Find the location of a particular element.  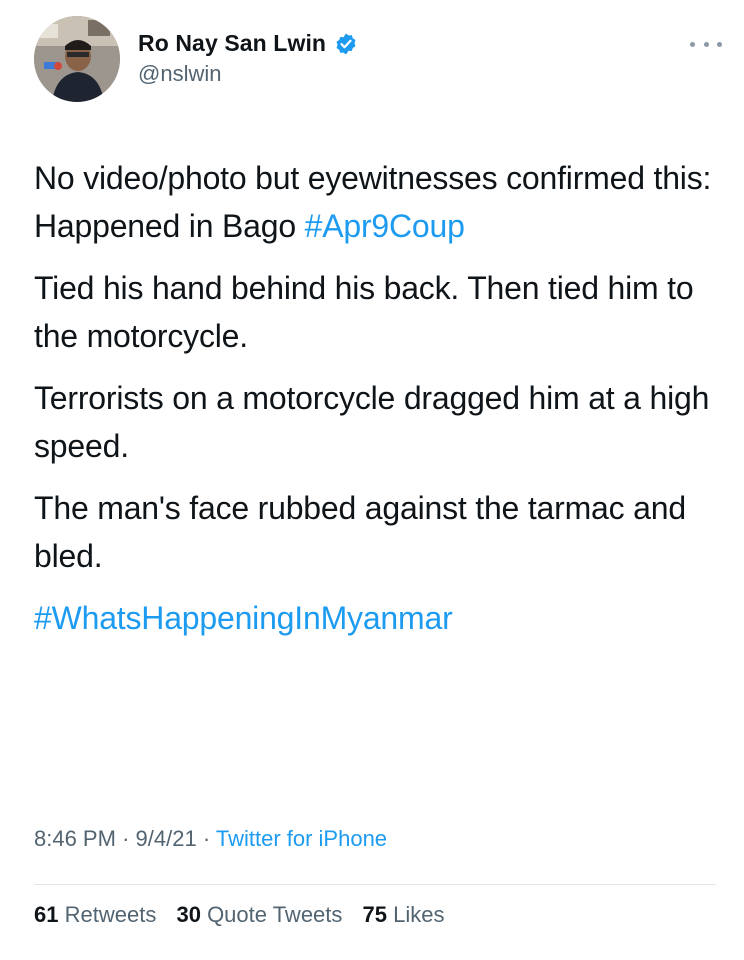

tweet-date: 9/4/21 is located at coordinates (166, 838).